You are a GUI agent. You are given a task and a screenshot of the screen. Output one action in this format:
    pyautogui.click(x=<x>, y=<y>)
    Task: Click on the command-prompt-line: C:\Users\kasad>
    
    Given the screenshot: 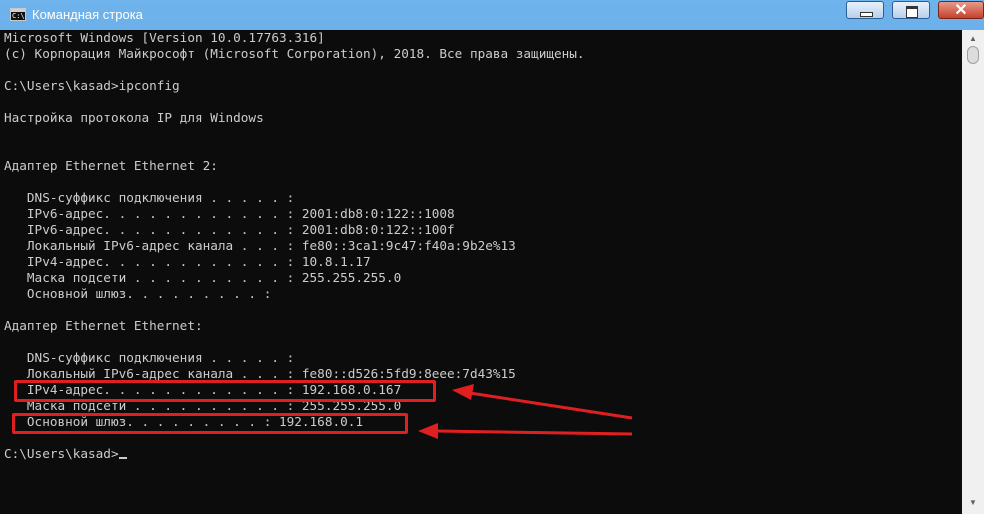 What is the action you would take?
    pyautogui.click(x=483, y=454)
    